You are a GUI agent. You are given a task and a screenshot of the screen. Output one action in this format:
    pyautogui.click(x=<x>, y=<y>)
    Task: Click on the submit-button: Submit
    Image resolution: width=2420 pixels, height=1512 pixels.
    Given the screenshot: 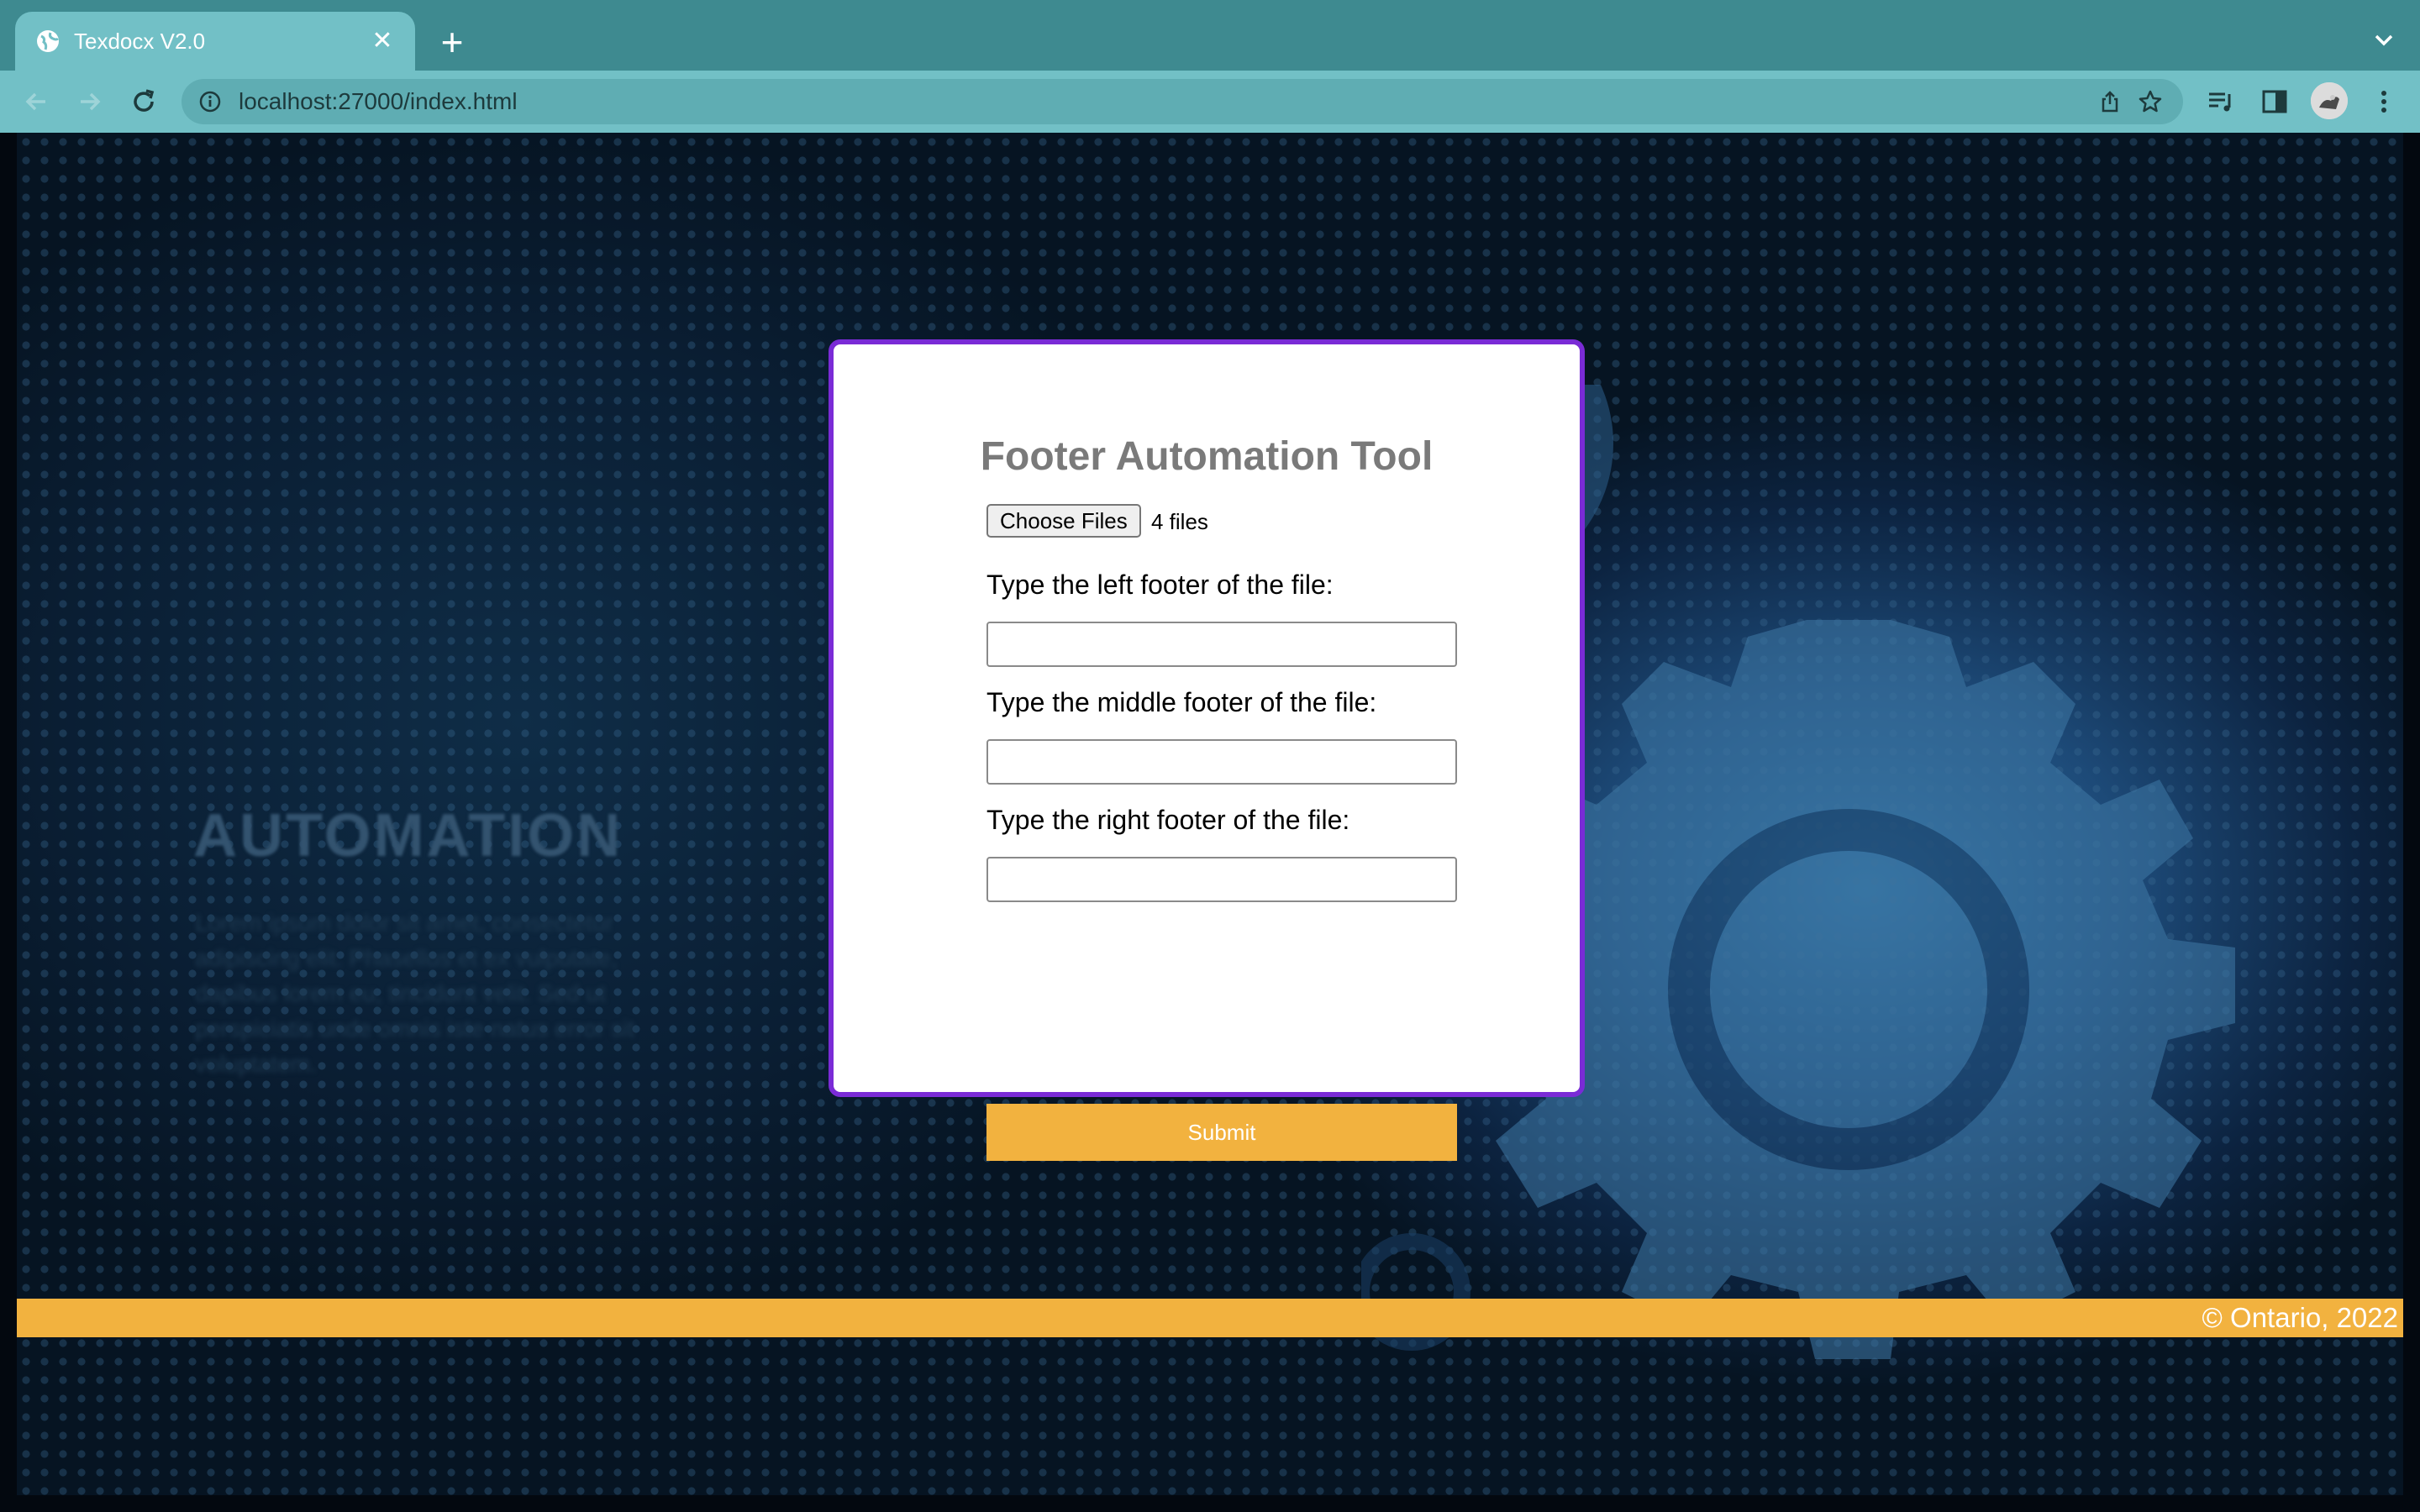 What is the action you would take?
    pyautogui.click(x=1222, y=1132)
    